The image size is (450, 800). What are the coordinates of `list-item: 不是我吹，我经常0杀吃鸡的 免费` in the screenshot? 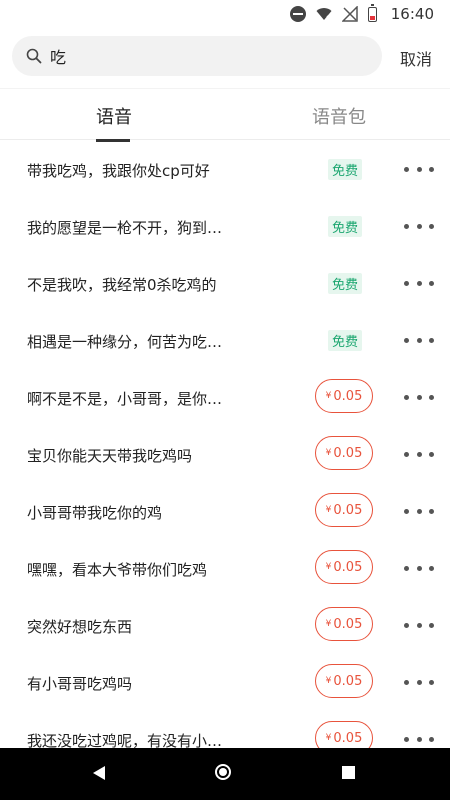 It's located at (225, 283).